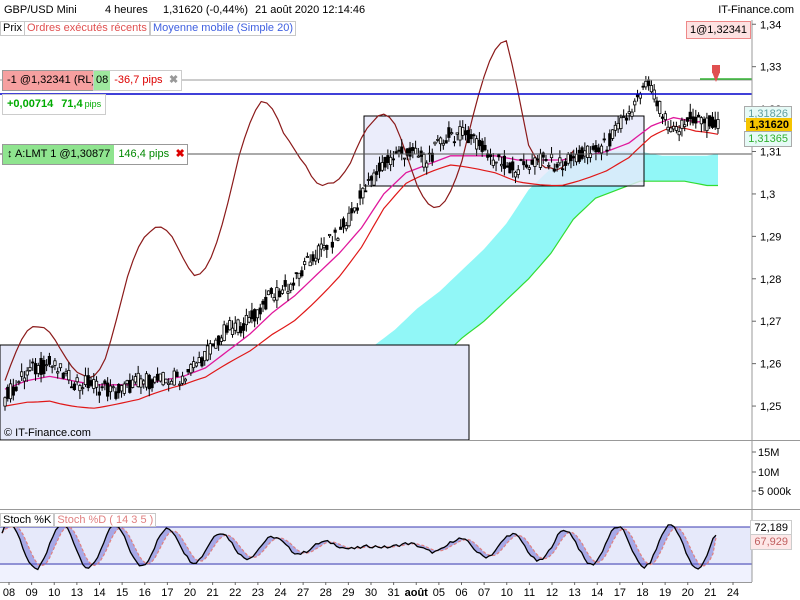  I want to click on volume-tick-label: 10M, so click(768, 473).